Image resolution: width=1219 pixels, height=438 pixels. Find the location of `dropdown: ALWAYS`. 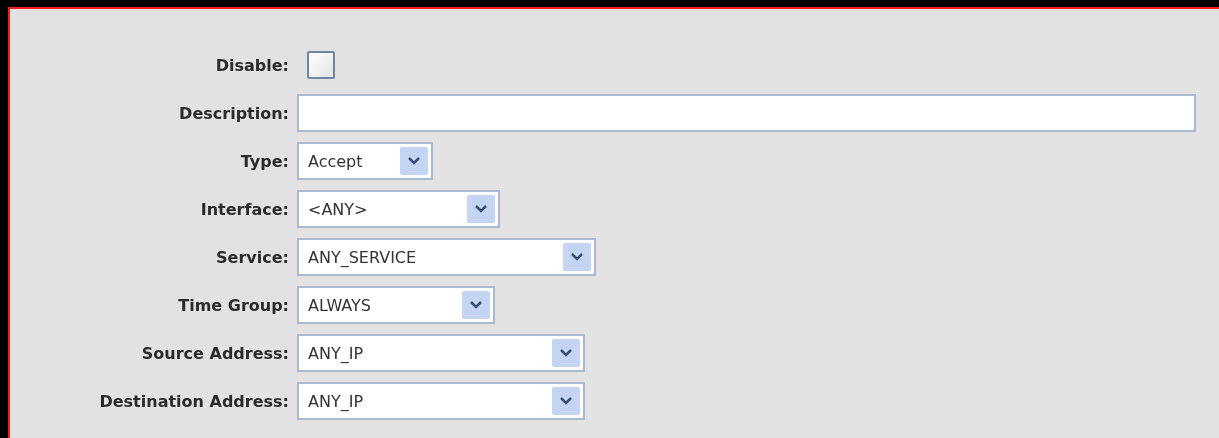

dropdown: ALWAYS is located at coordinates (396, 305).